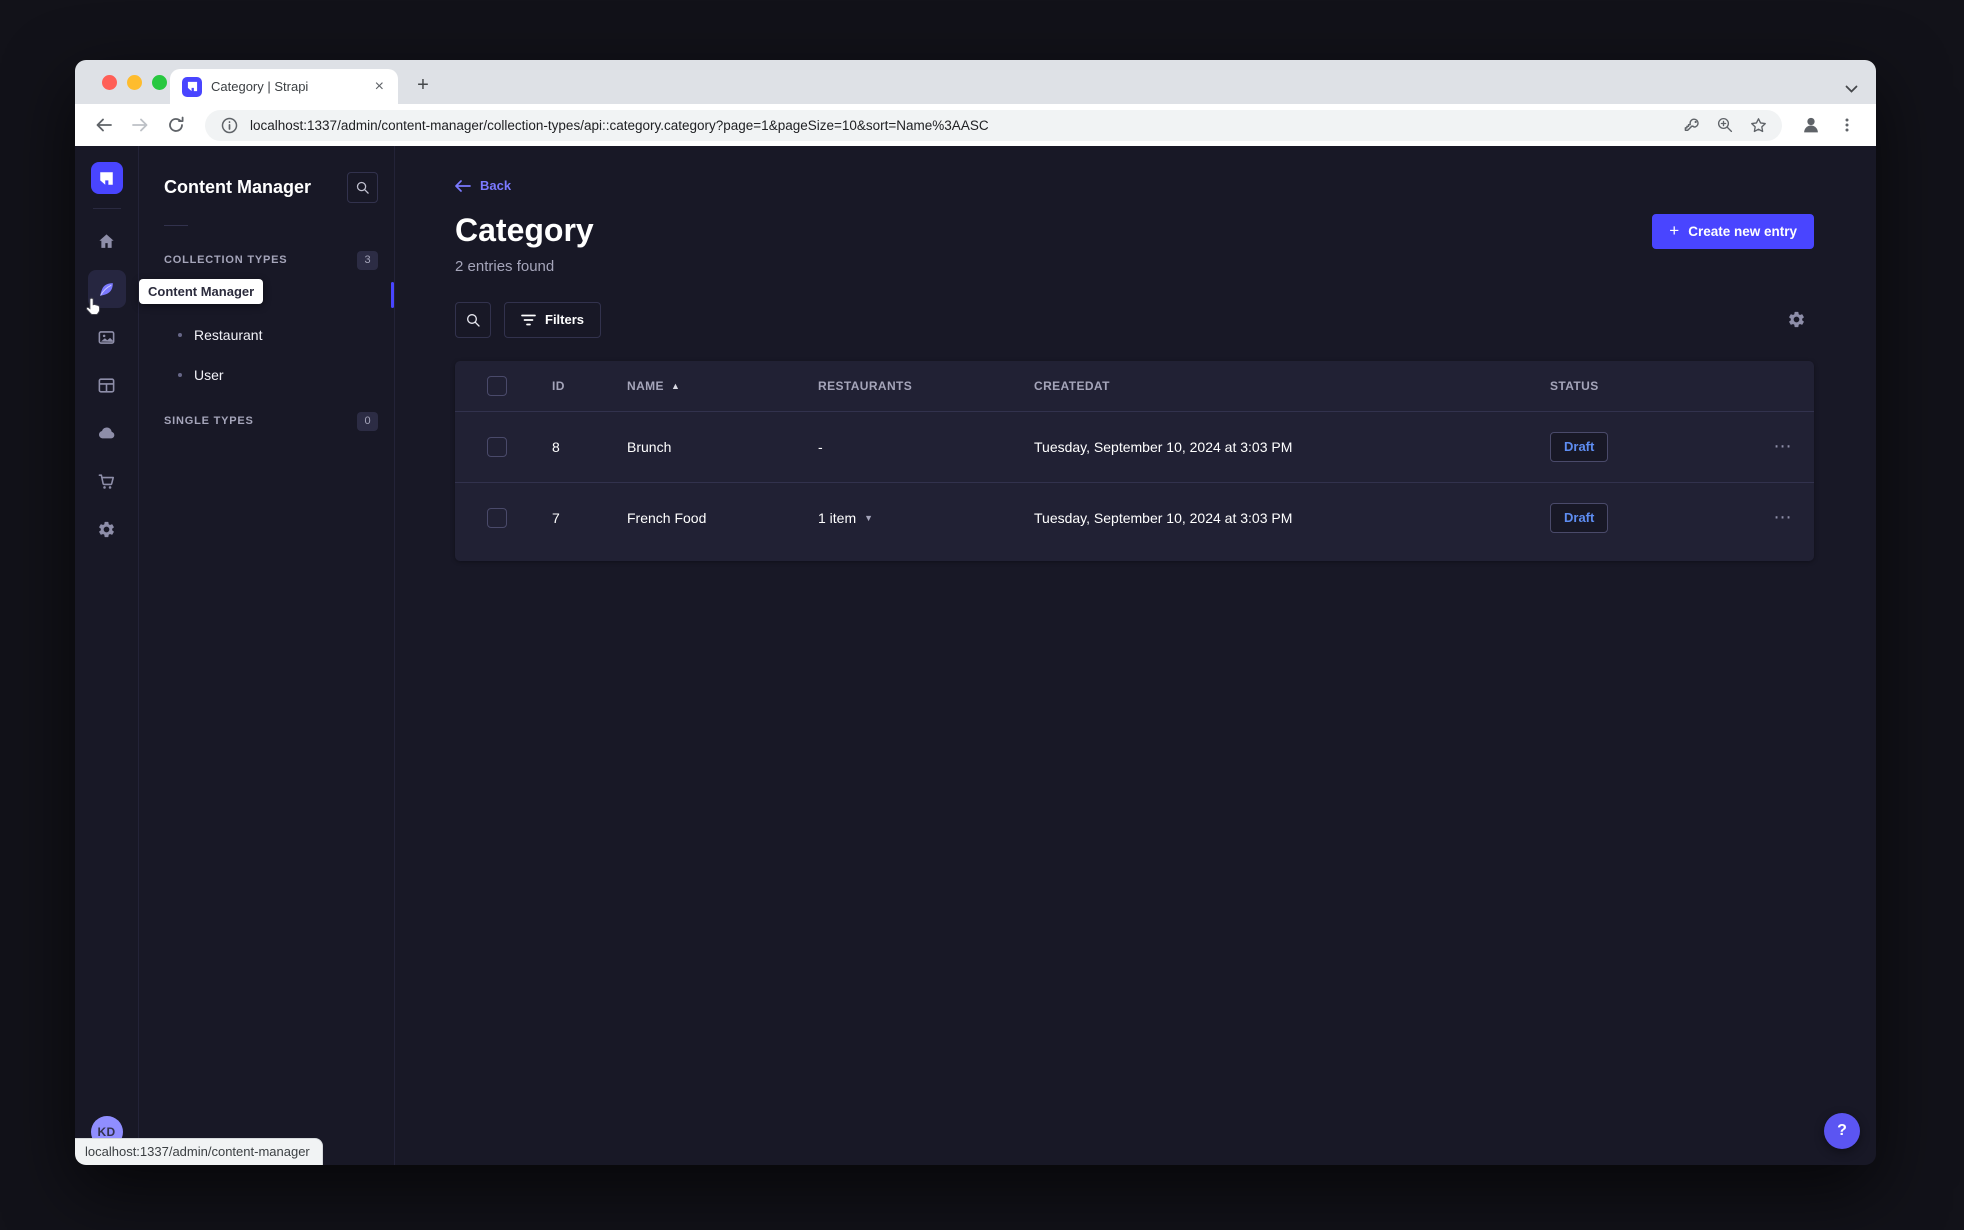 The height and width of the screenshot is (1230, 1964). What do you see at coordinates (1851, 89) in the screenshot?
I see `tab-search-chevron-icon` at bounding box center [1851, 89].